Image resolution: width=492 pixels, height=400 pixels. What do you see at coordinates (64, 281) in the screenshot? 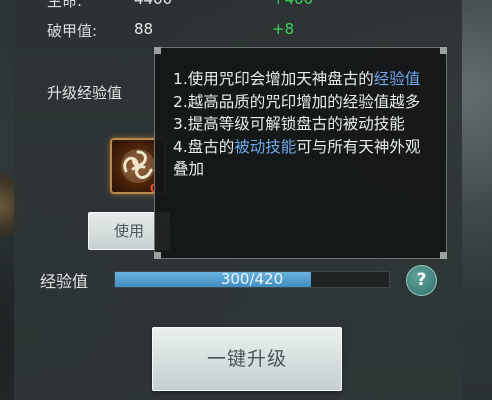
I see `experience-label: 经验值` at bounding box center [64, 281].